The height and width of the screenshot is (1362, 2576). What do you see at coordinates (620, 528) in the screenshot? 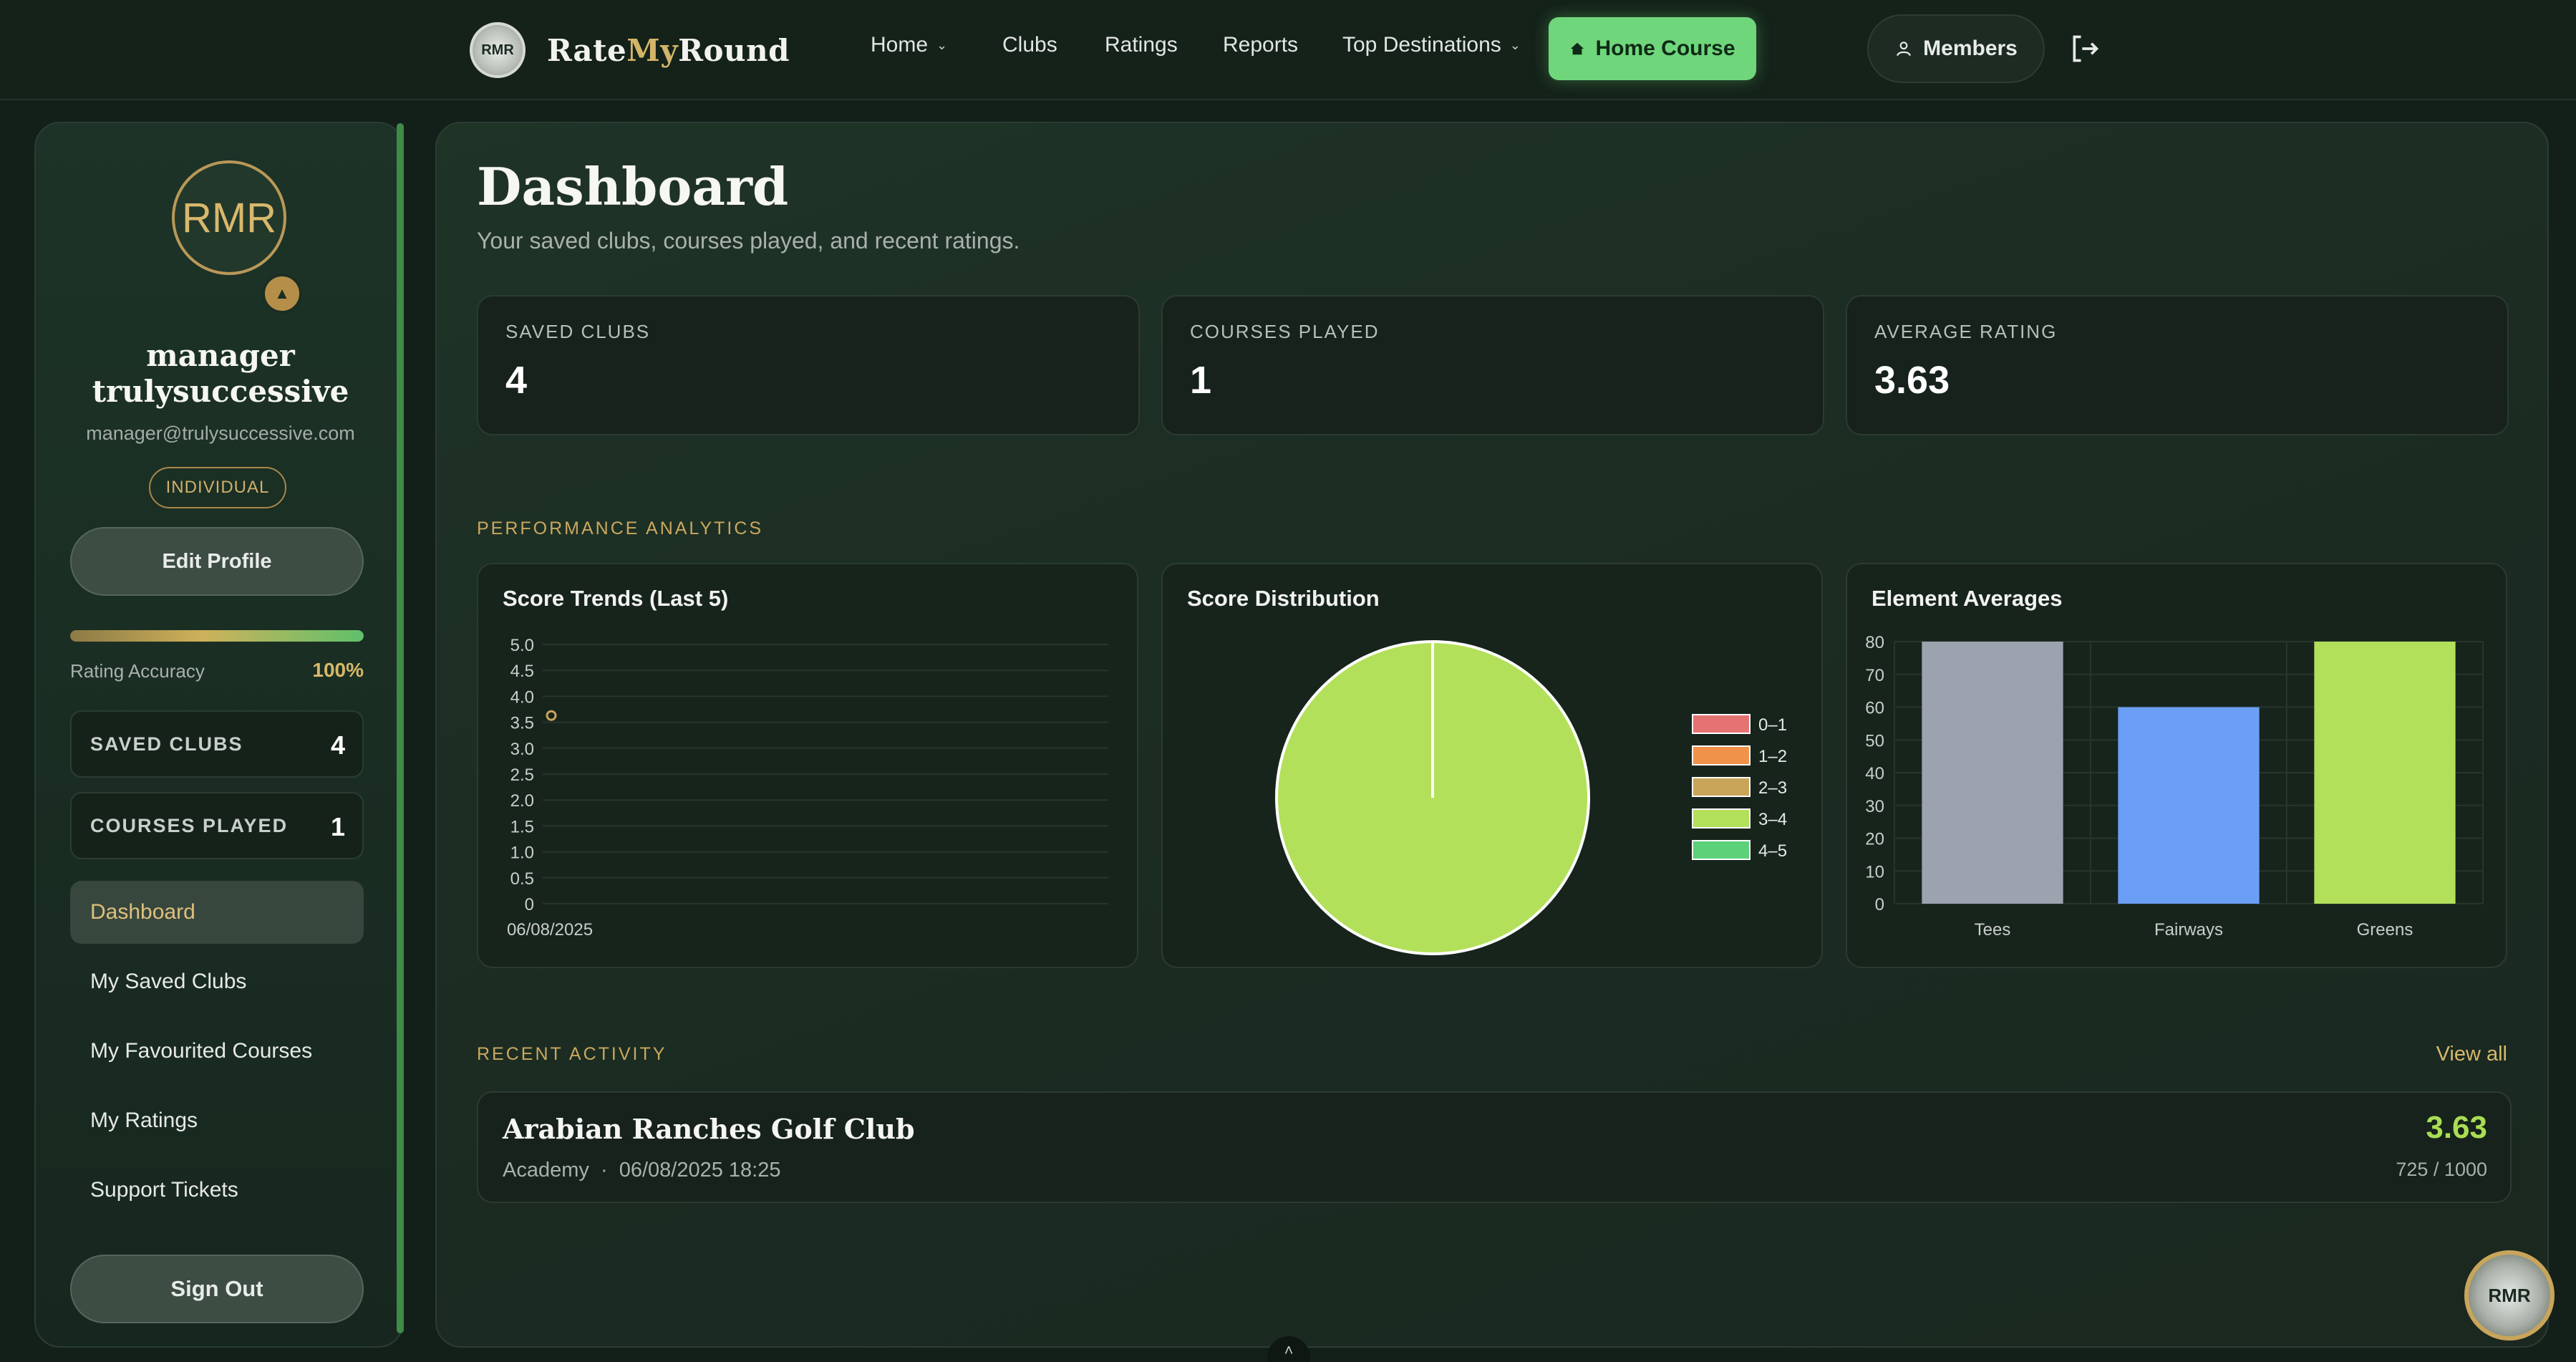
I see `analytics-heading: PERFORMANCE ANALYTICS` at bounding box center [620, 528].